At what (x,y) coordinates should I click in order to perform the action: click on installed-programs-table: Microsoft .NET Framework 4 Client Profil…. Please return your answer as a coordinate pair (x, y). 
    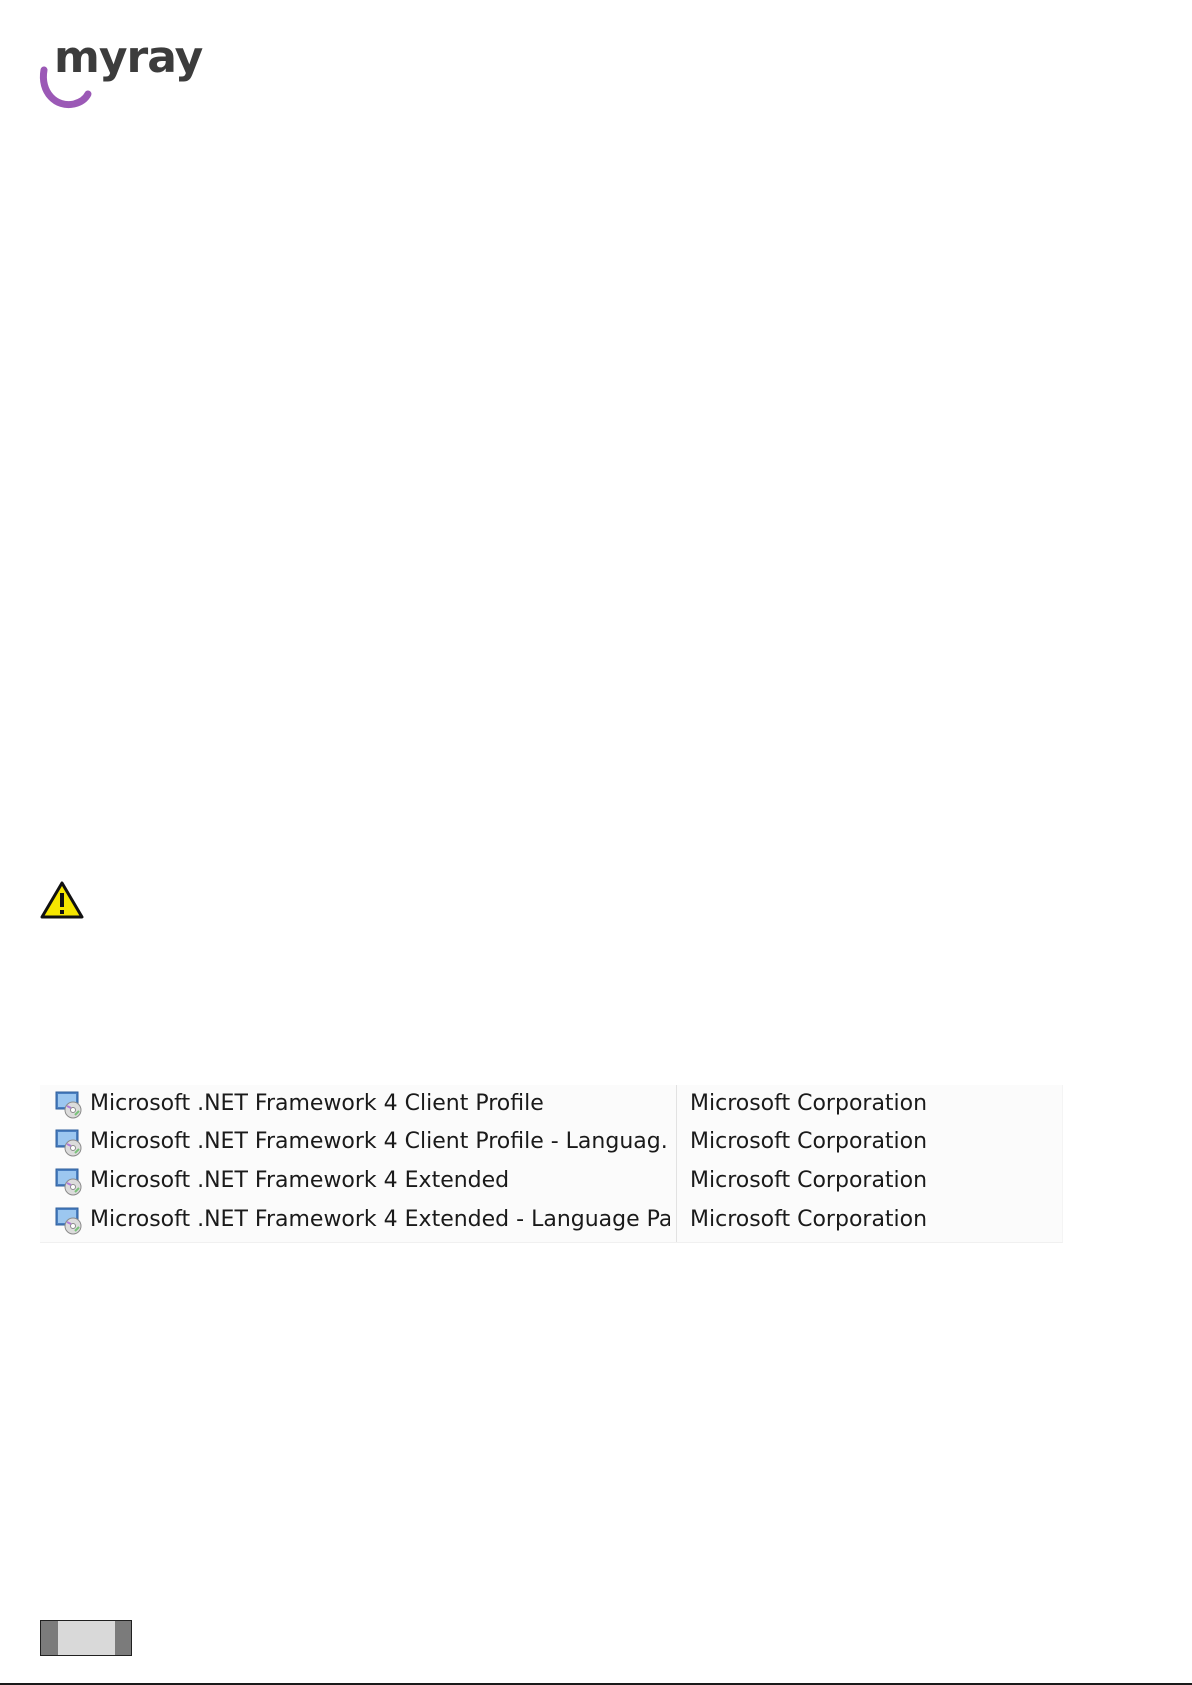
    Looking at the image, I should click on (551, 1164).